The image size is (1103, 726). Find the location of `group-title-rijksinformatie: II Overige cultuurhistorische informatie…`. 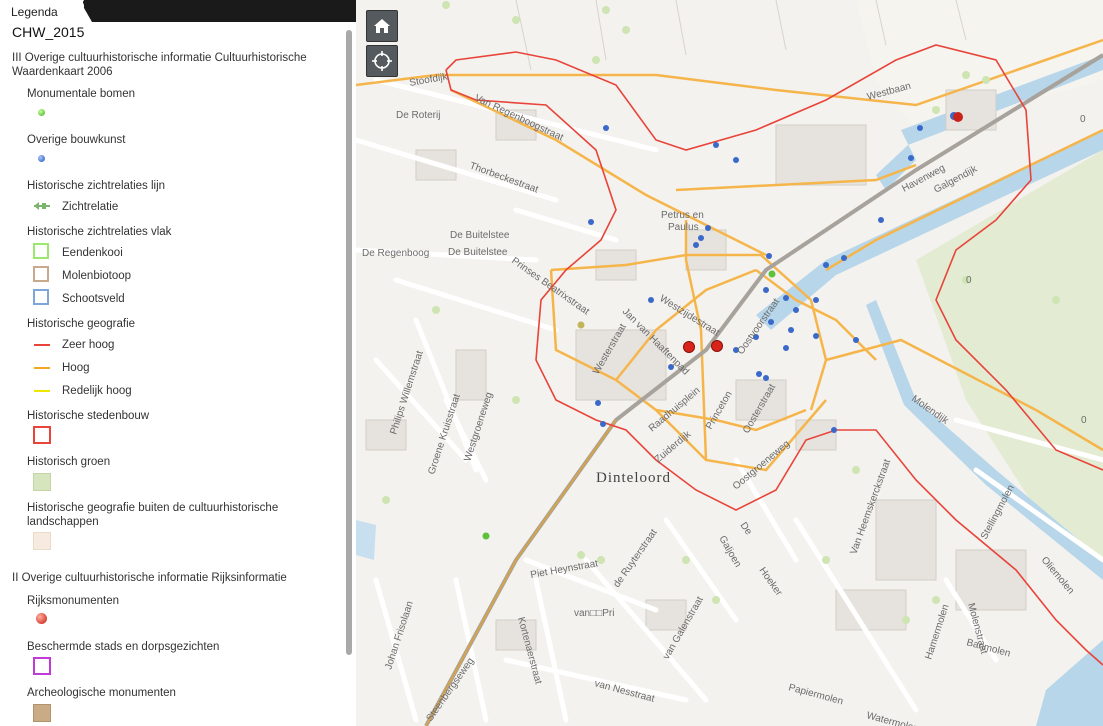

group-title-rijksinformatie: II Overige cultuurhistorische informatie… is located at coordinates (149, 578).